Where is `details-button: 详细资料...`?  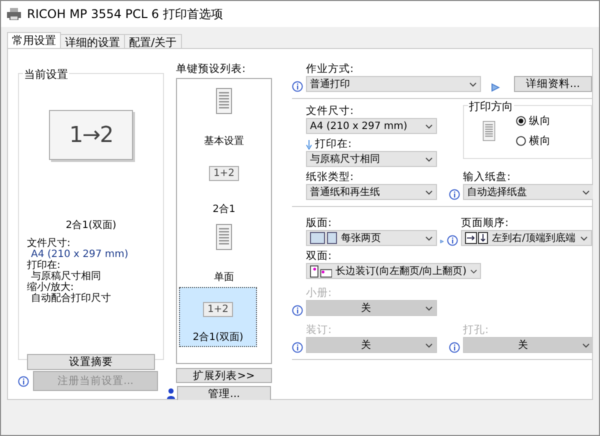 details-button: 详细资料... is located at coordinates (553, 84).